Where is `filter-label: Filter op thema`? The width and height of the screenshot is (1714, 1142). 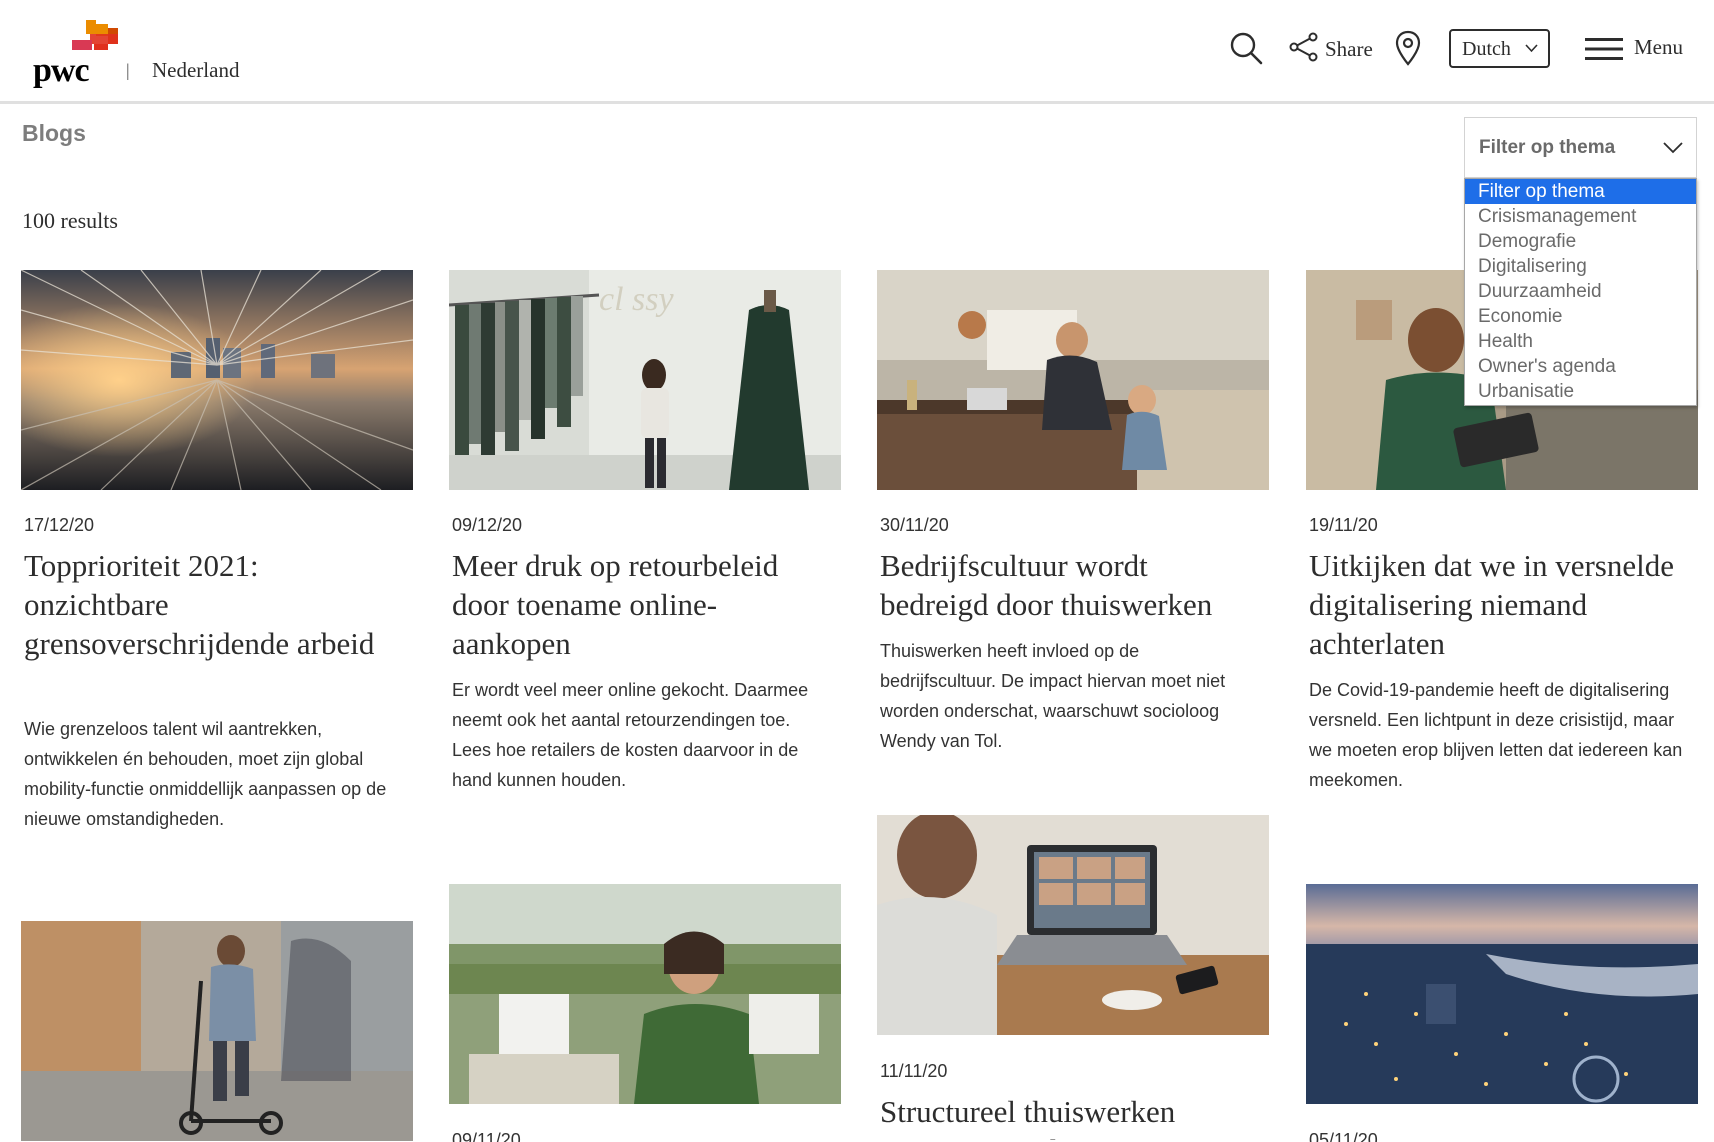
filter-label: Filter op thema is located at coordinates (1547, 147).